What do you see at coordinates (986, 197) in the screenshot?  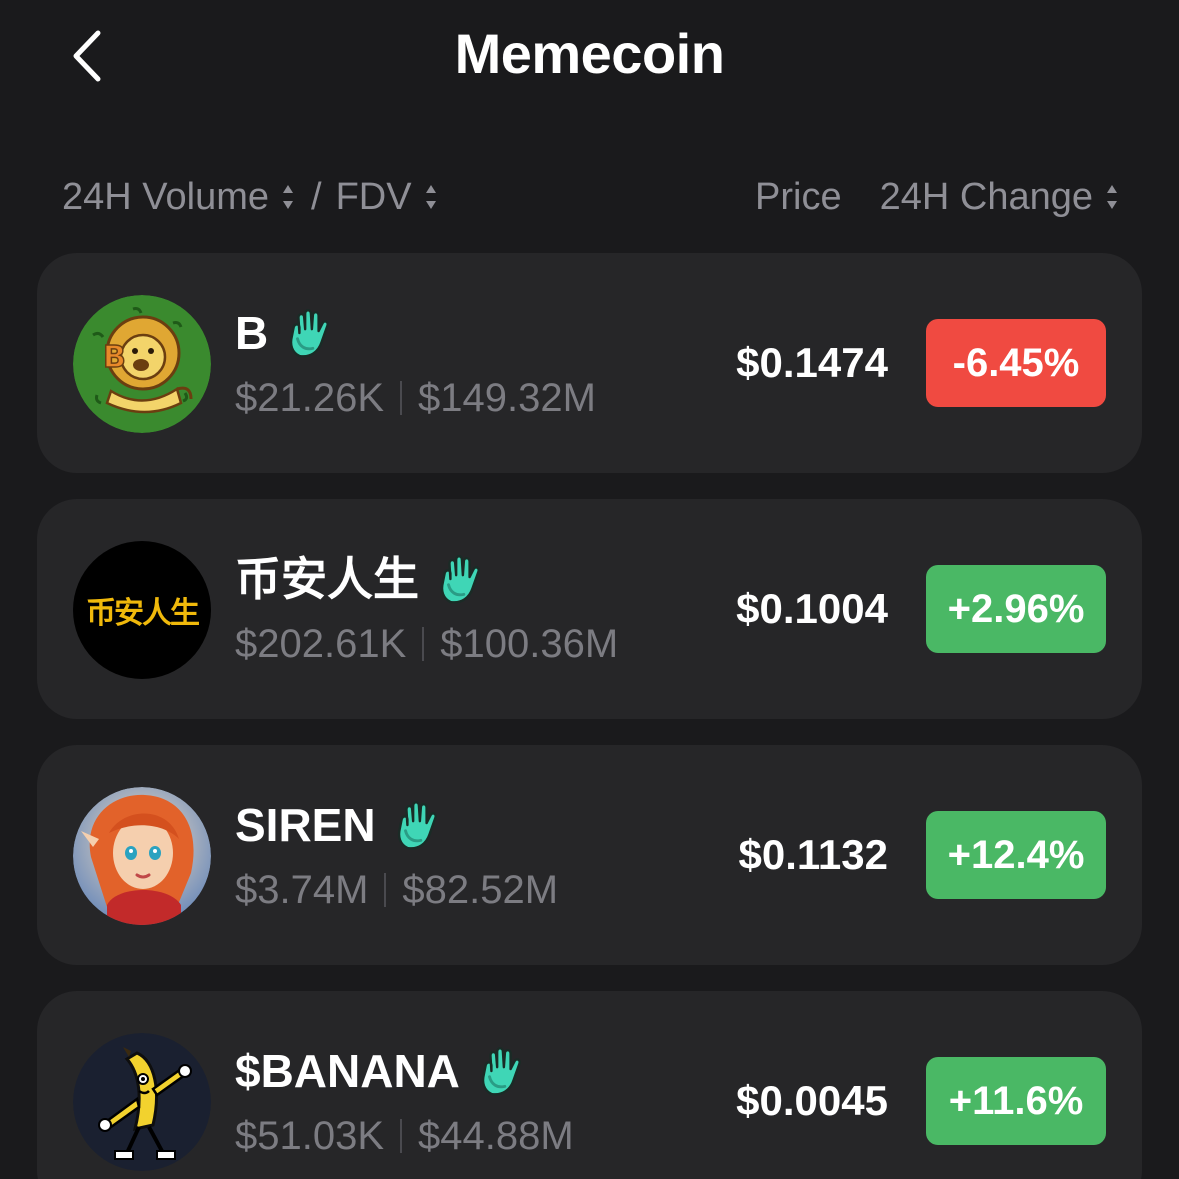 I see `change-column-label: 24H Change` at bounding box center [986, 197].